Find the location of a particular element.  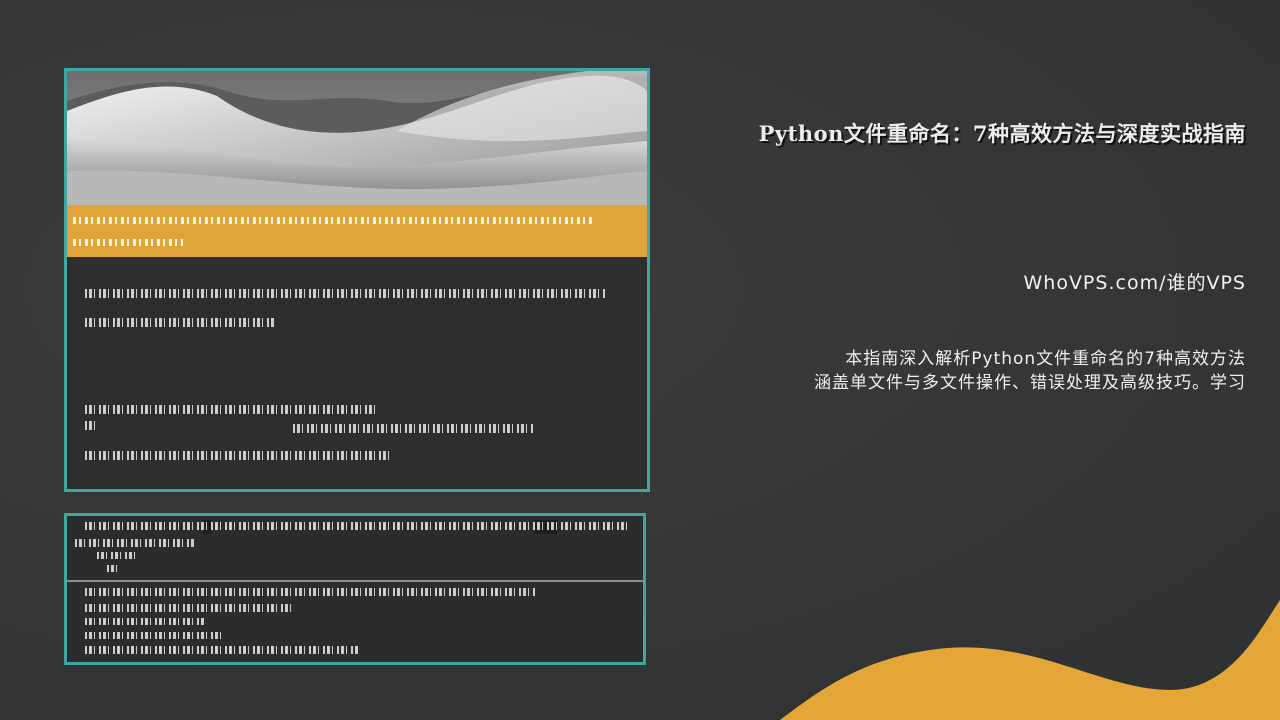

description-line: 涵盖单文件与多文件操作、错误处理及高级技巧。学习 is located at coordinates (1030, 383).